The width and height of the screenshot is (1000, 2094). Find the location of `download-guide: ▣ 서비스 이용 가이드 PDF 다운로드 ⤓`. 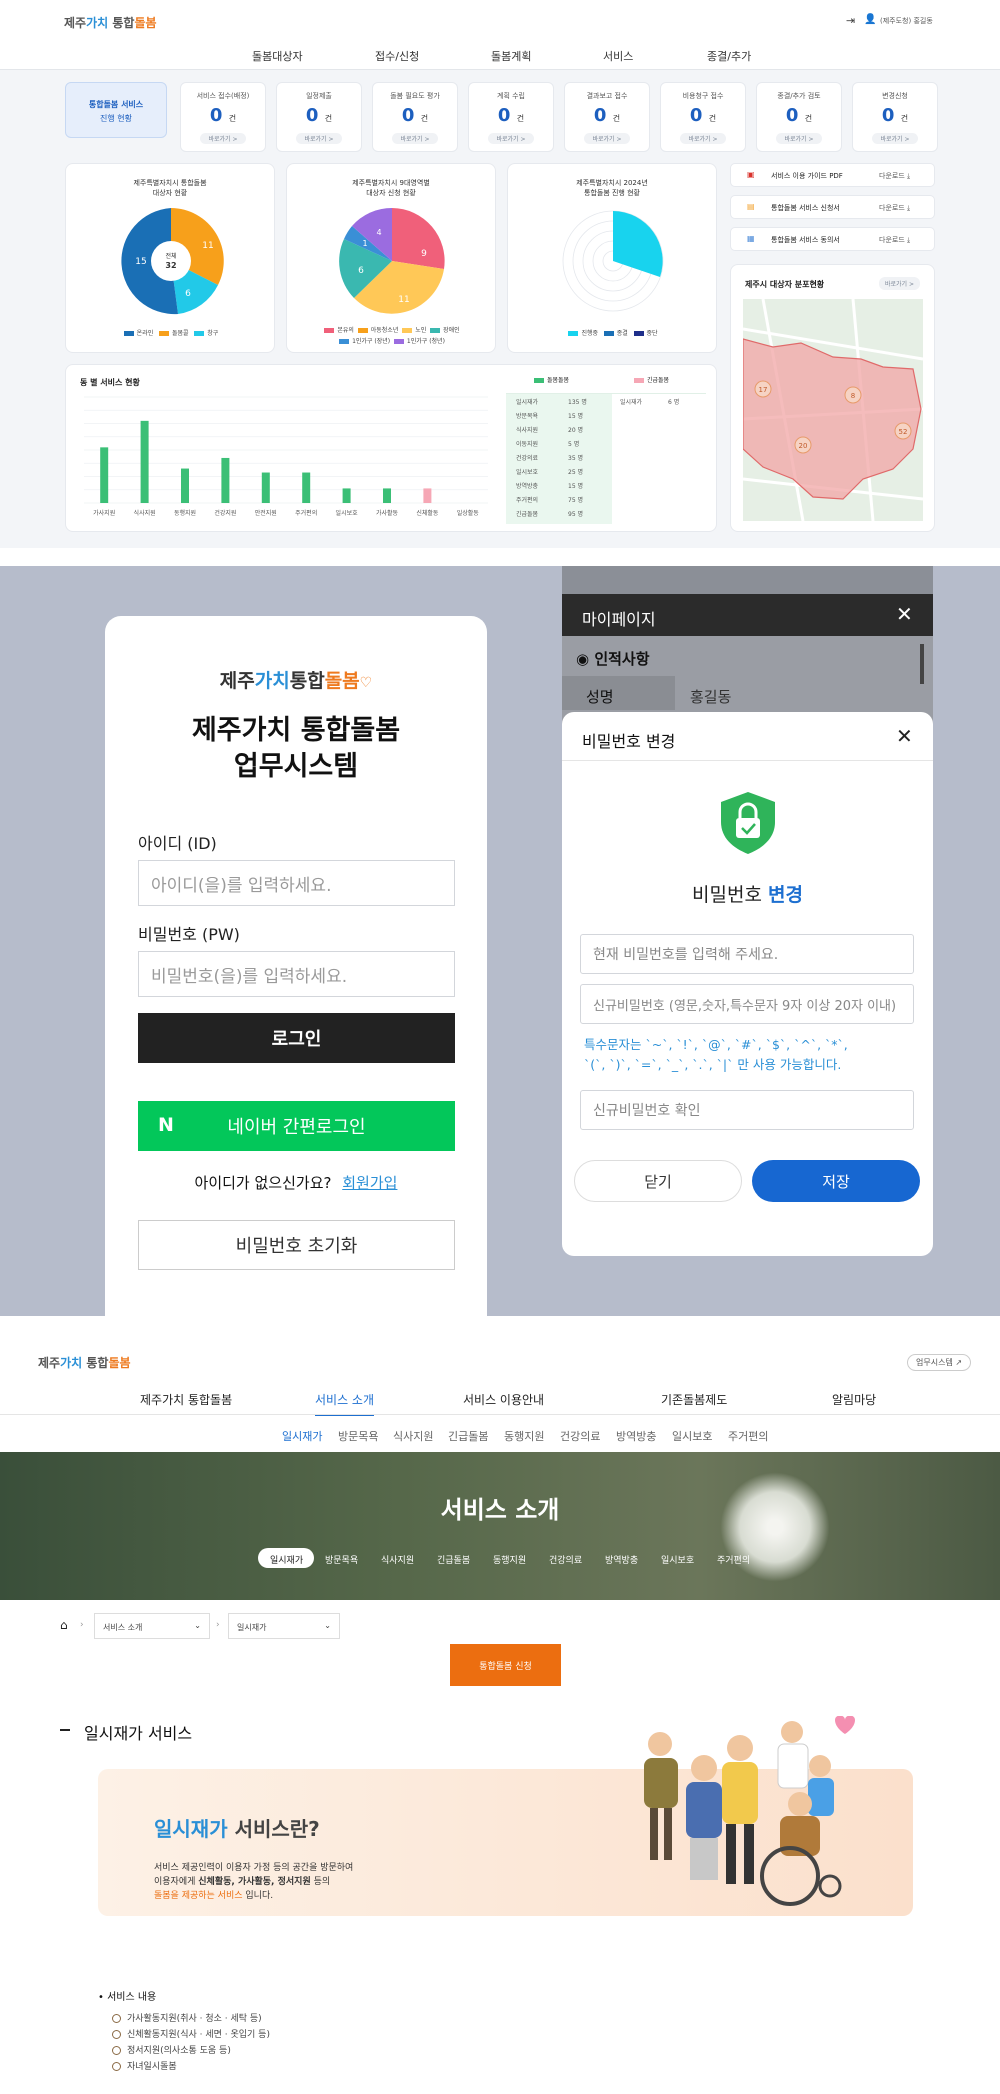

download-guide: ▣ 서비스 이용 가이드 PDF 다운로드 ⤓ is located at coordinates (832, 175).